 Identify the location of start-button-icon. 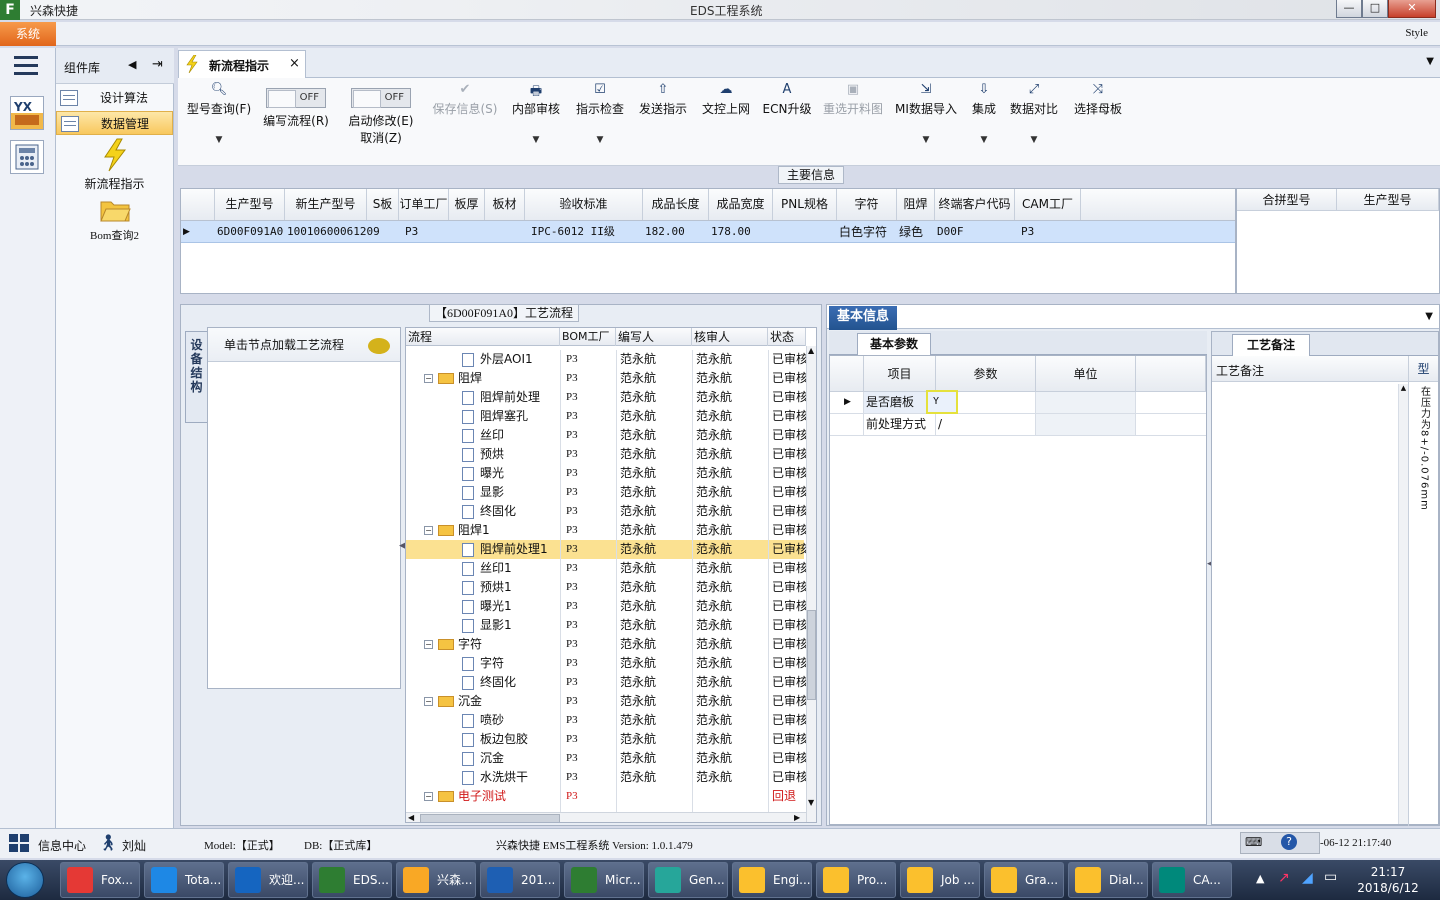
(25, 880).